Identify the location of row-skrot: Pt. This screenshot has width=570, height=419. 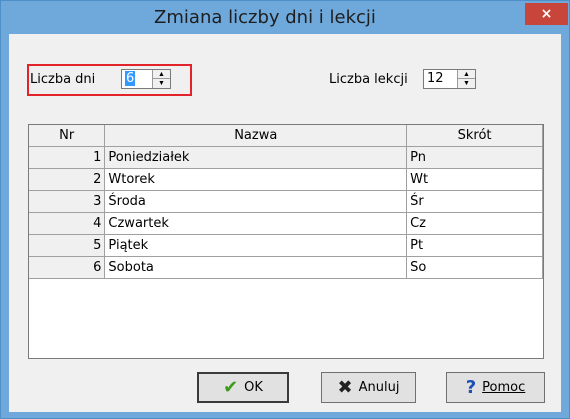
(474, 245).